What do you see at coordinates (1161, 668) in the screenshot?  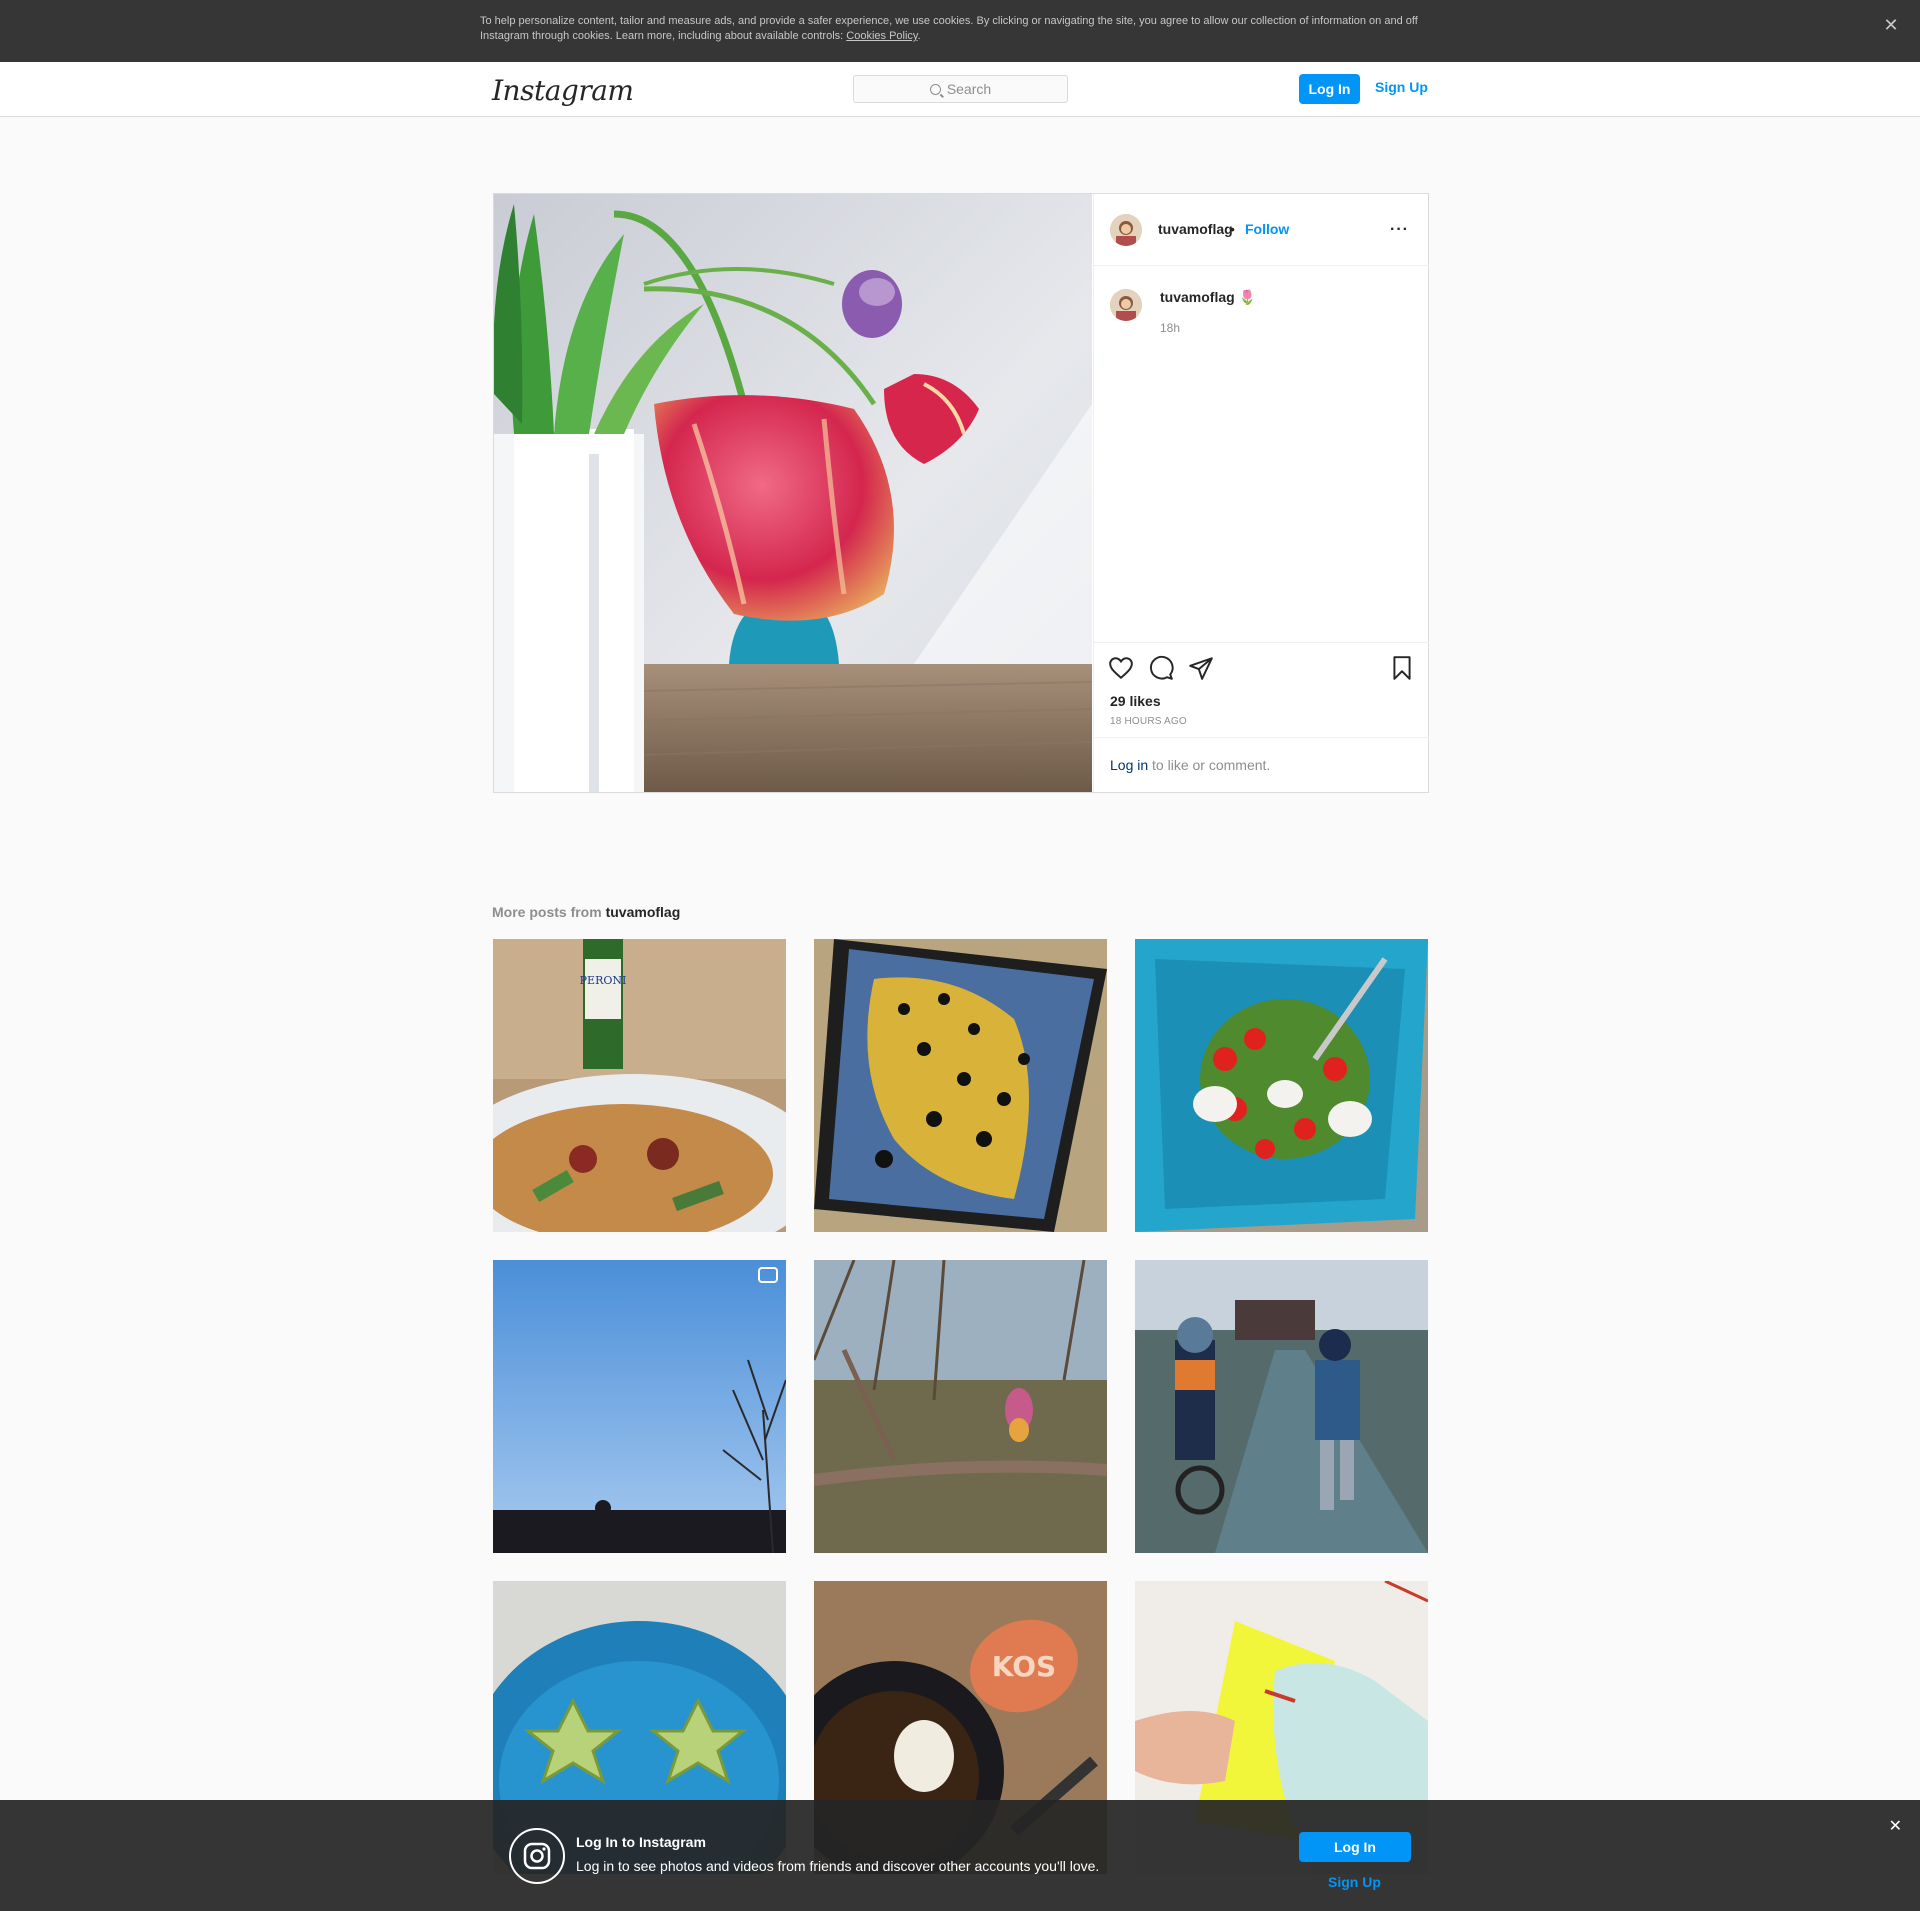 I see `comment-icon` at bounding box center [1161, 668].